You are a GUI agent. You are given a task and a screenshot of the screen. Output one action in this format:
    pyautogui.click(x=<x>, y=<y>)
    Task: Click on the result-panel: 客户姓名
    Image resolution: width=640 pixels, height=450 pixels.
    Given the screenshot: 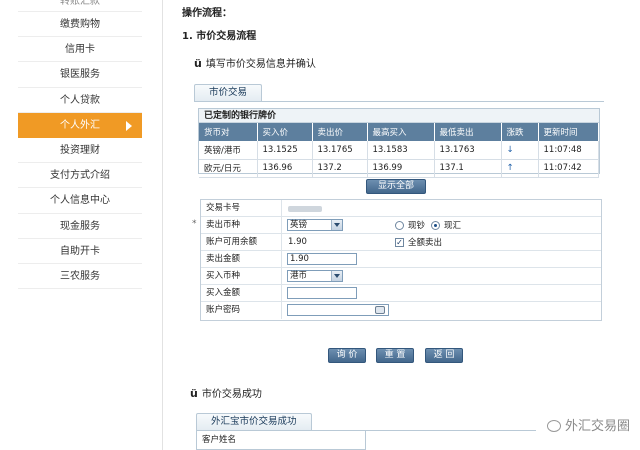 What is the action you would take?
    pyautogui.click(x=281, y=440)
    